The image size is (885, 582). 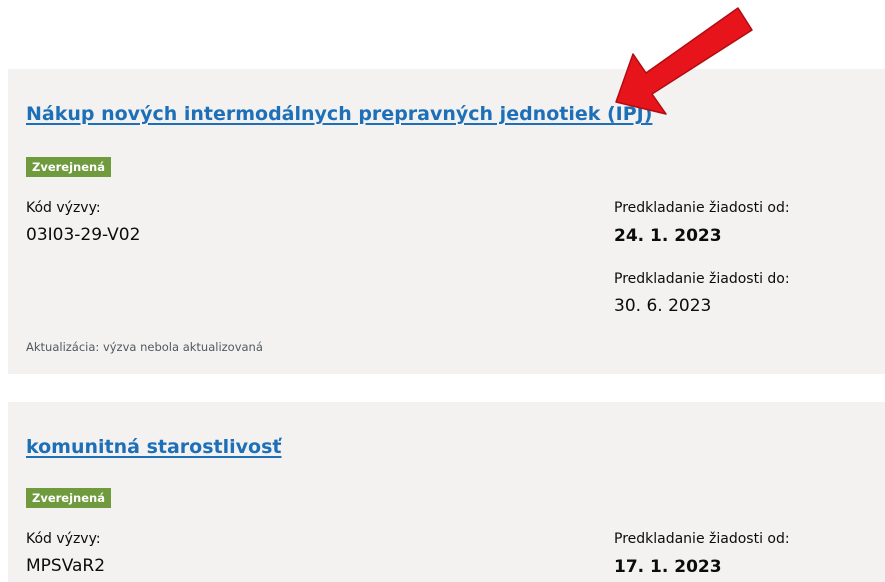 I want to click on red-arrow-icon, so click(x=684, y=61).